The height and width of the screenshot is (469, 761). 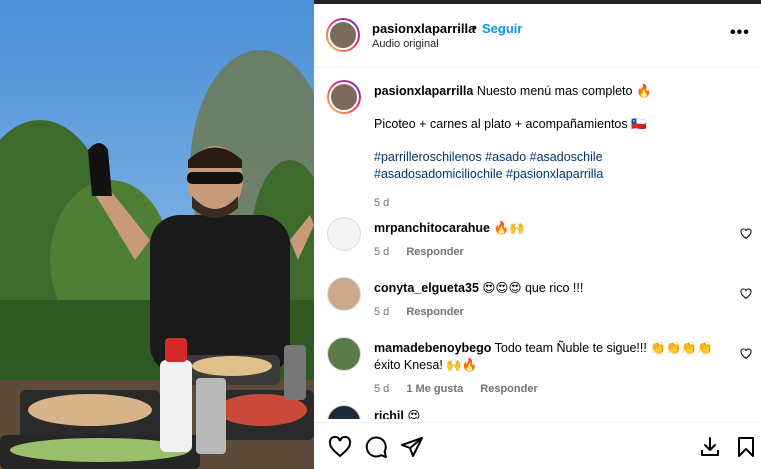 I want to click on caption-username: pasionxlaparrilla, so click(x=423, y=91).